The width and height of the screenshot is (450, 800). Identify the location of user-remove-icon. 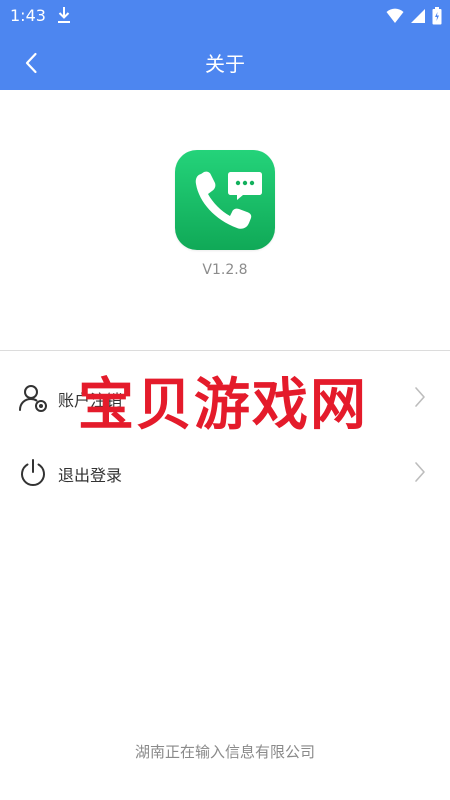
(33, 398).